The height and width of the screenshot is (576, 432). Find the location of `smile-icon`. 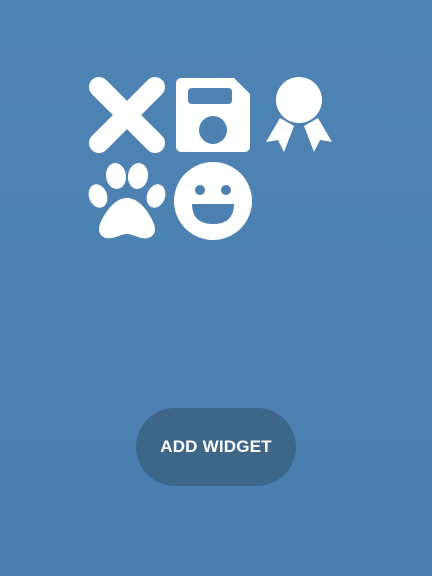

smile-icon is located at coordinates (213, 201).